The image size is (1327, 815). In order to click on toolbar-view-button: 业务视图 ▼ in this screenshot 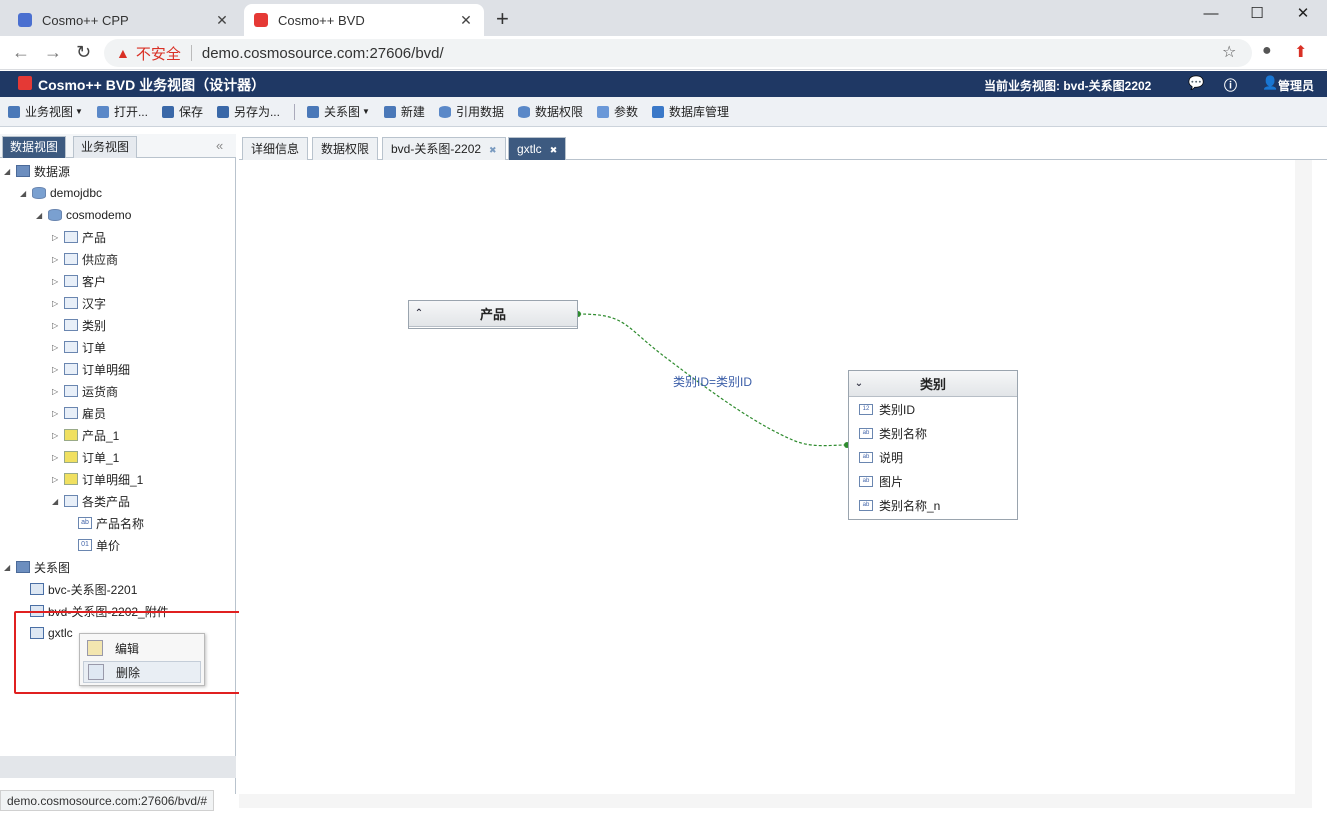, I will do `click(45, 111)`.